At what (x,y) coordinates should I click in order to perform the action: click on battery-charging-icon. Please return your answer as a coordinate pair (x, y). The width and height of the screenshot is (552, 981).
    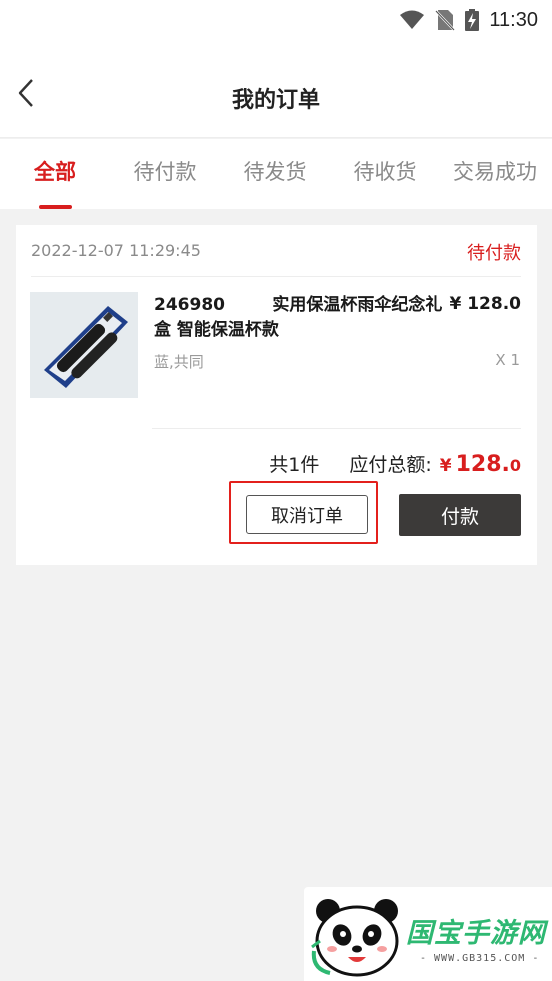
    Looking at the image, I should click on (472, 20).